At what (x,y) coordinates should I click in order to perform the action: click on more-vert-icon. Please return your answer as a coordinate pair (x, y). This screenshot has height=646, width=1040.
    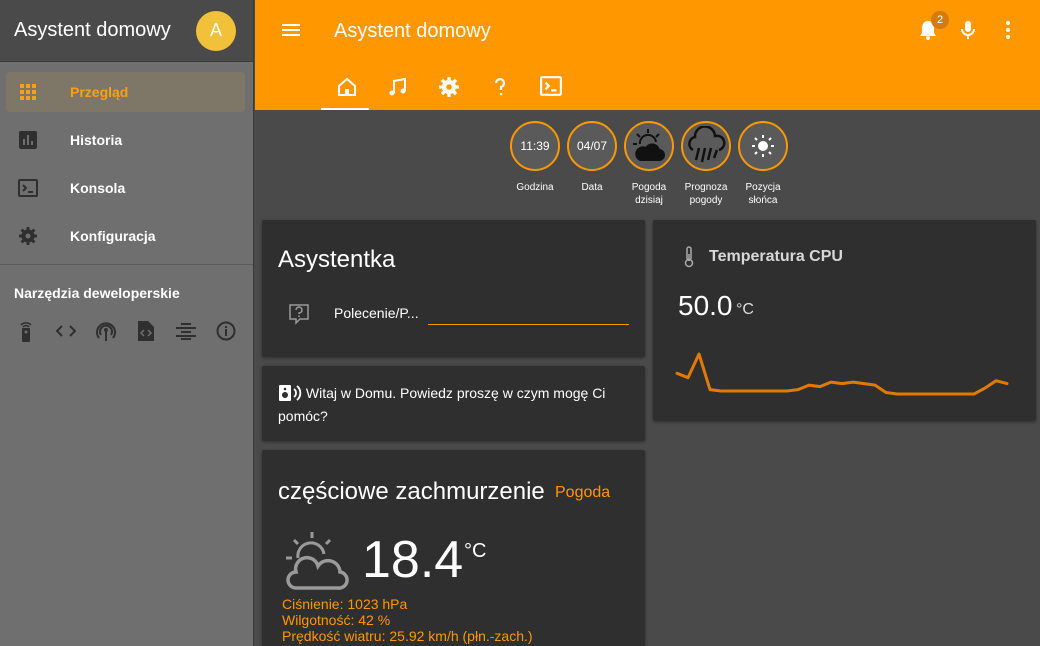
    Looking at the image, I should click on (1008, 30).